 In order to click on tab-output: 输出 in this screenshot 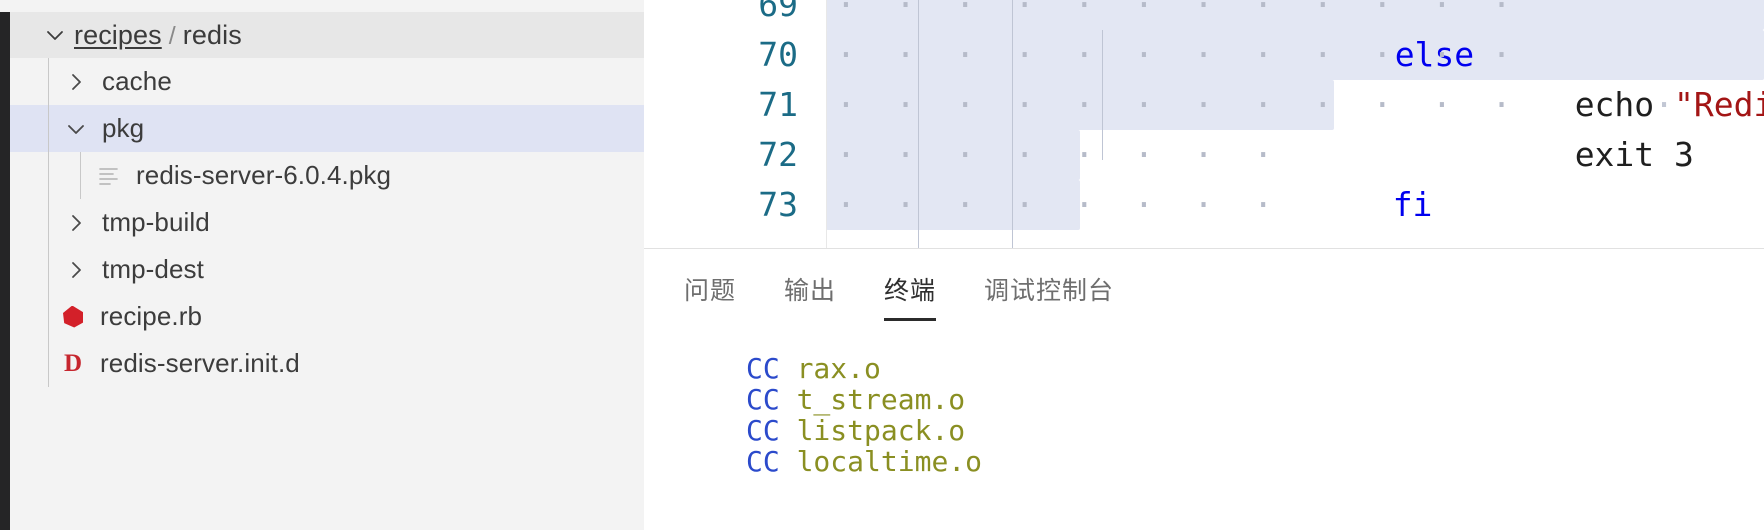, I will do `click(810, 296)`.